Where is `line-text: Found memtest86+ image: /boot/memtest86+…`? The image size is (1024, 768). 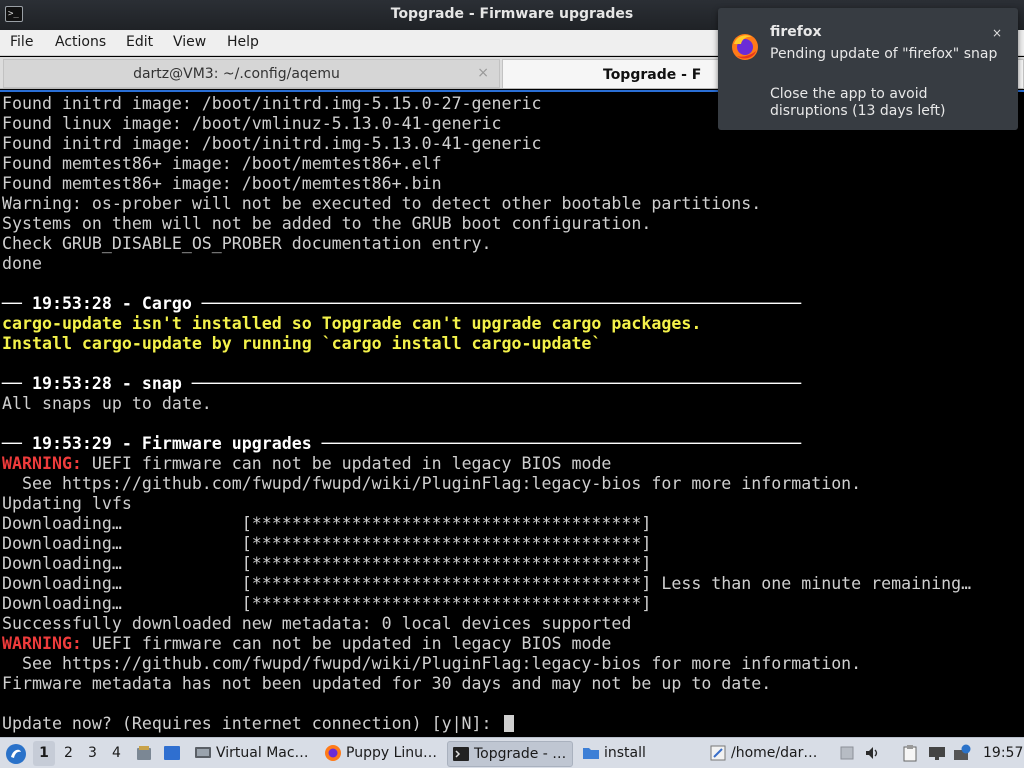 line-text: Found memtest86+ image: /boot/memtest86+… is located at coordinates (222, 183).